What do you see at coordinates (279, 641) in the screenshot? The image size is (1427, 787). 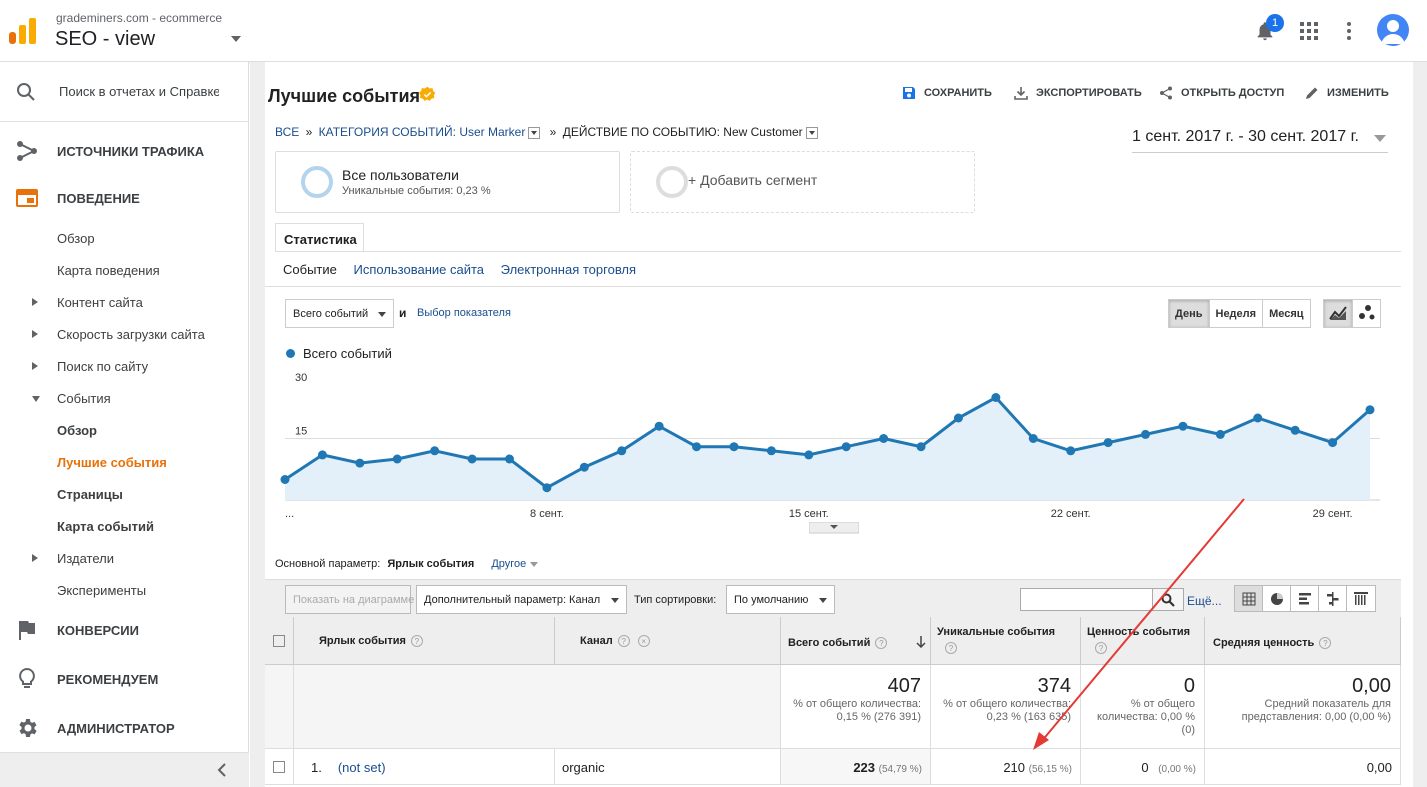 I see `select-all-checkbox` at bounding box center [279, 641].